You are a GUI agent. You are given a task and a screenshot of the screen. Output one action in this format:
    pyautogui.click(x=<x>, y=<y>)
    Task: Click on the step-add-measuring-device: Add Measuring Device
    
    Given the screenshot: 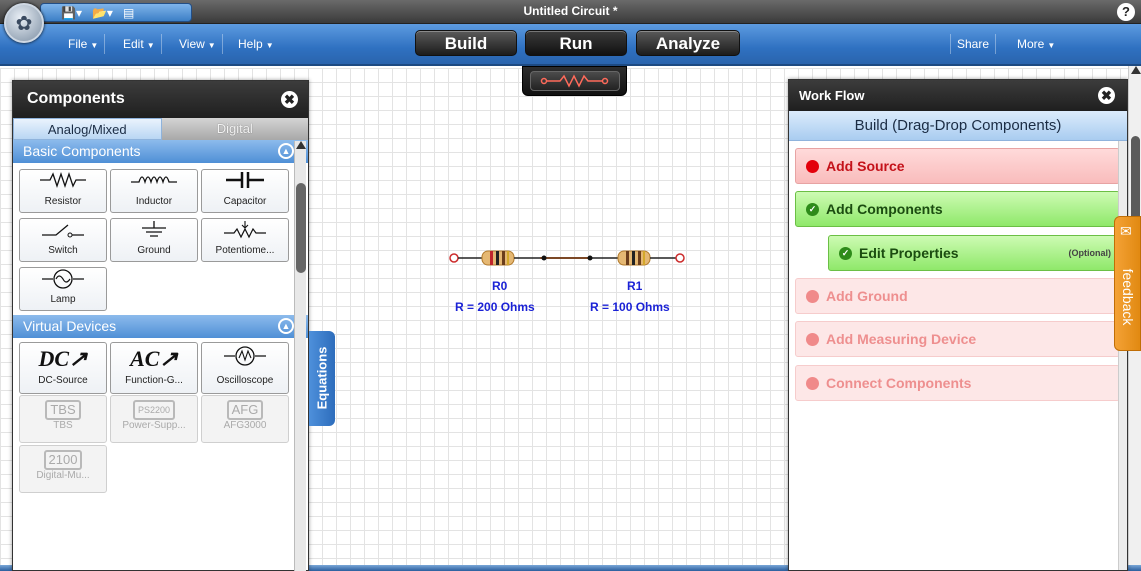 What is the action you would take?
    pyautogui.click(x=957, y=339)
    